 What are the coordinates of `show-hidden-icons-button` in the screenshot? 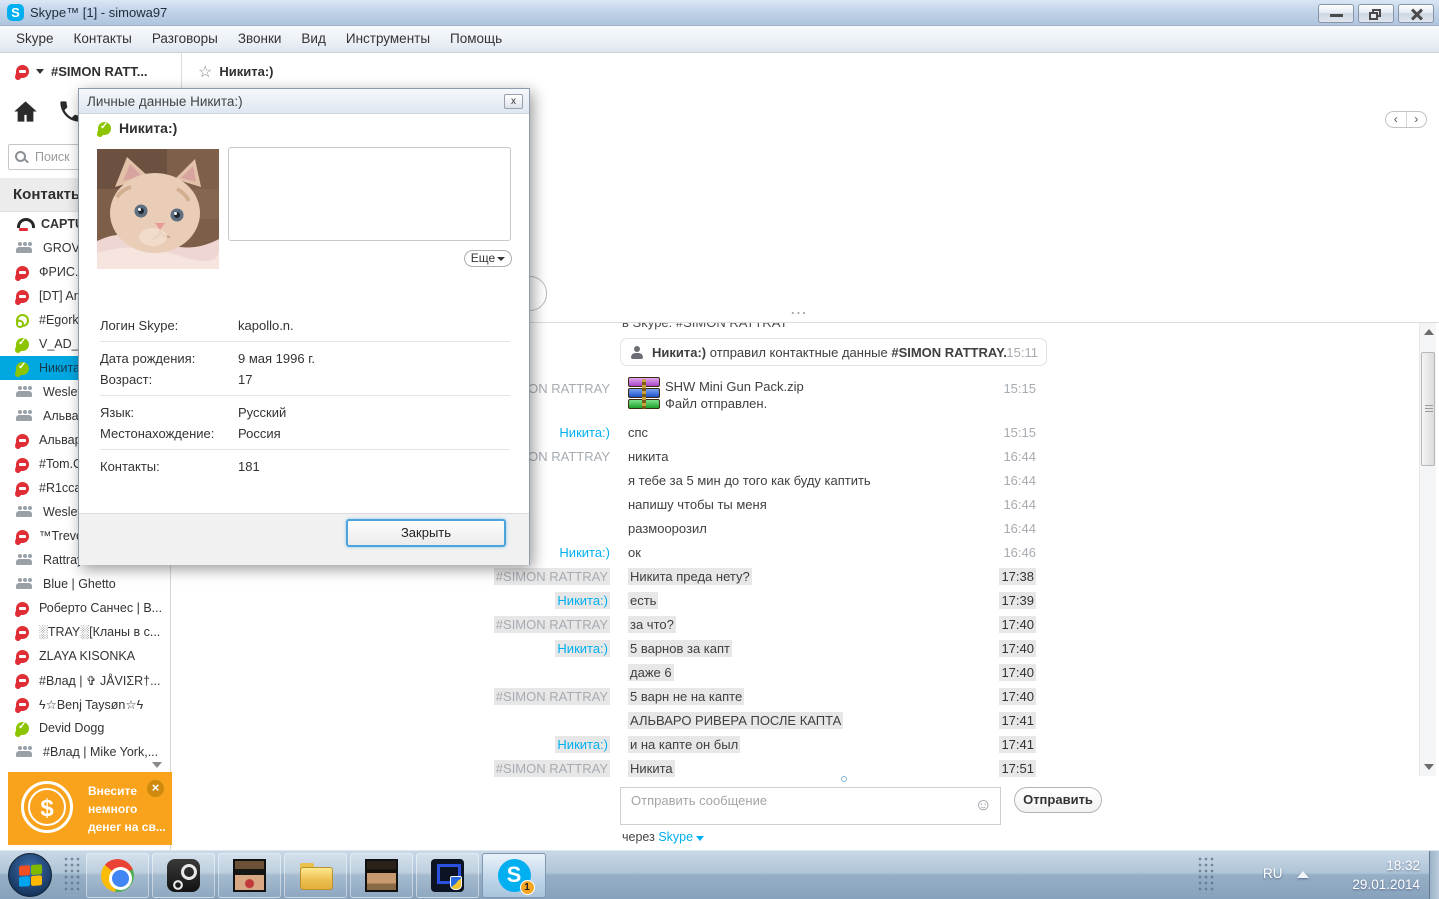 It's located at (1303, 874).